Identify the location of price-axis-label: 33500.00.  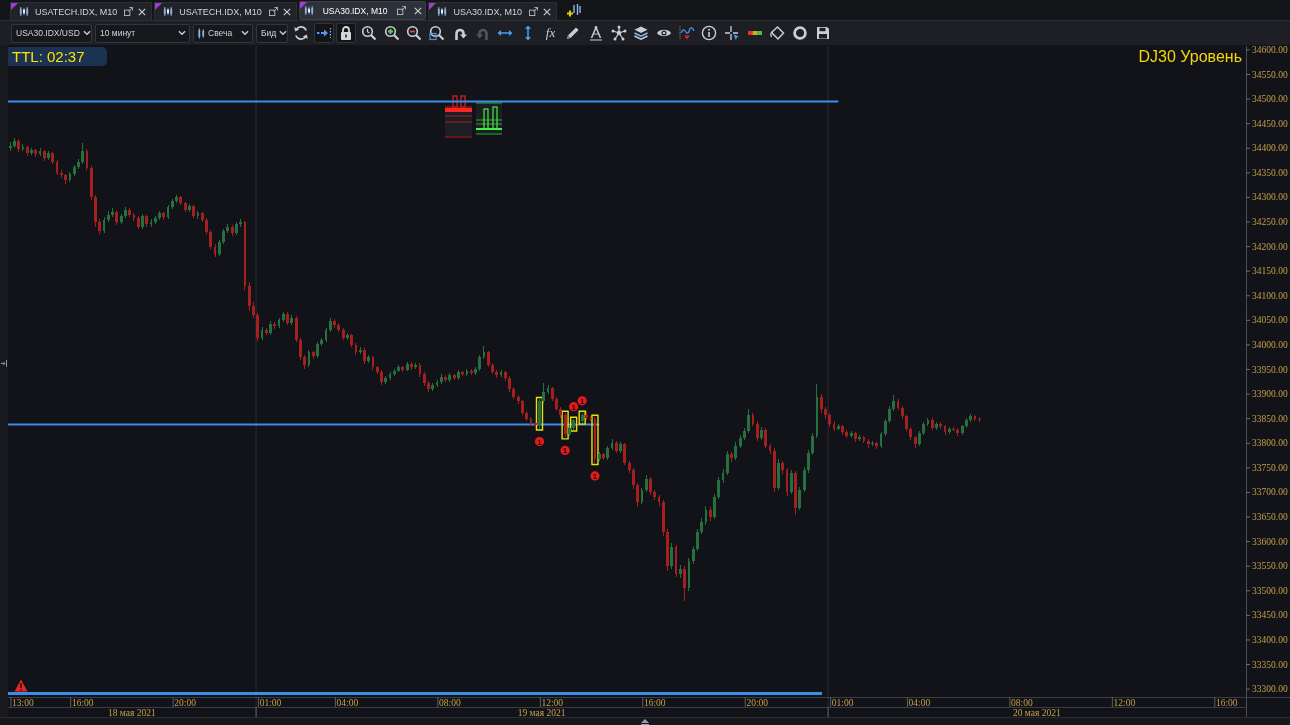
(1270, 590).